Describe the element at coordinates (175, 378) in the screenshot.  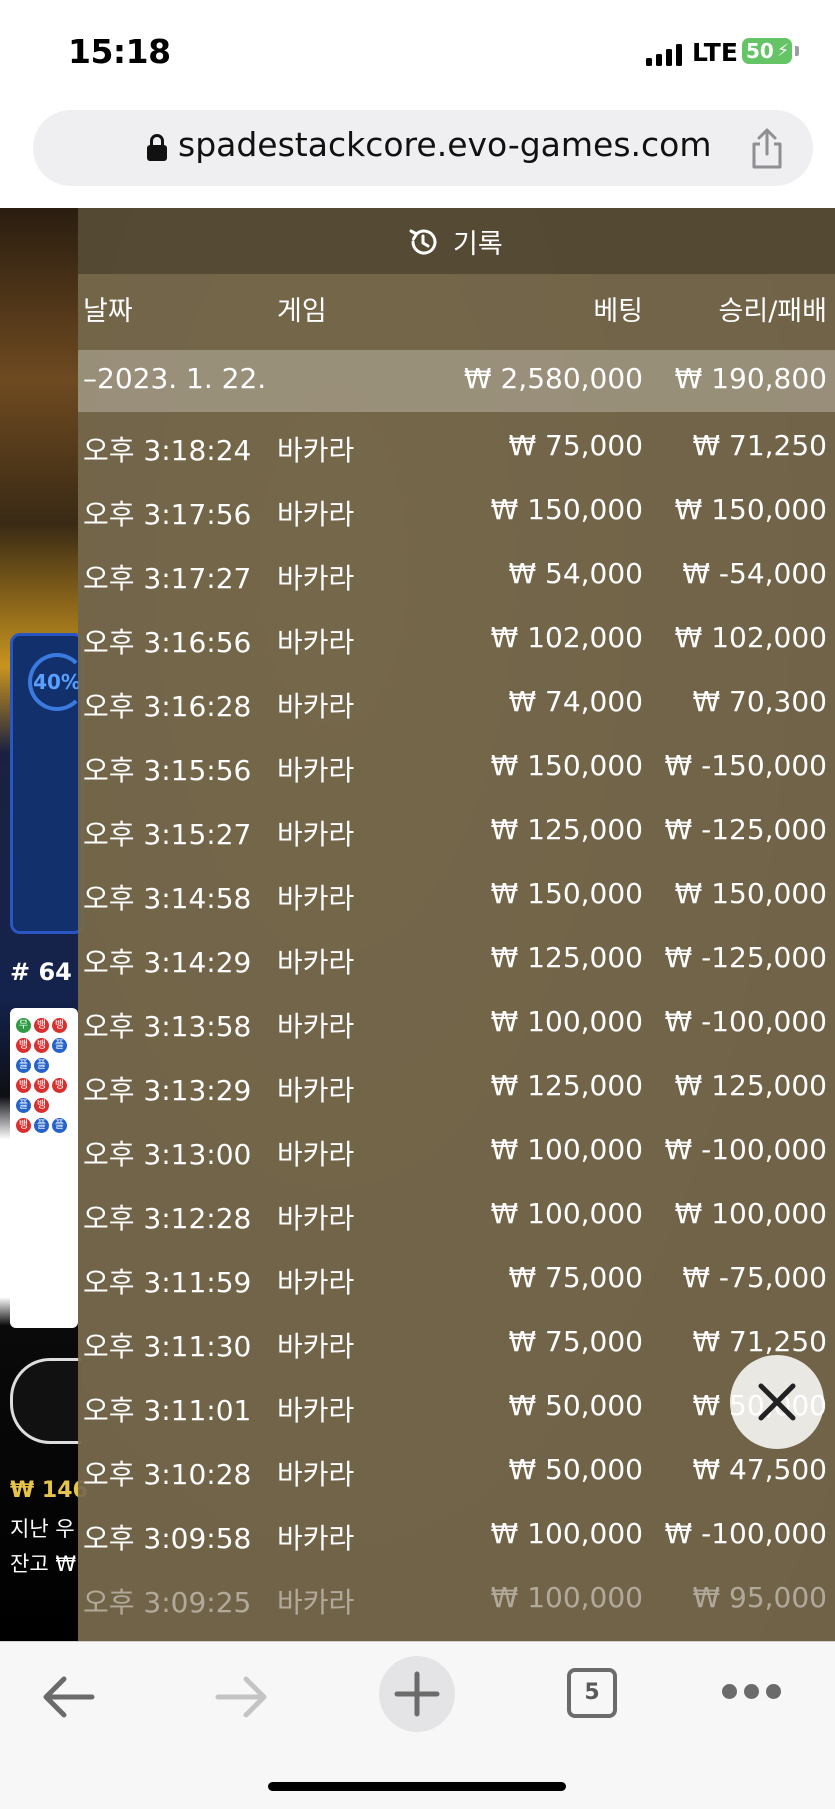
I see `summary-date: –2023. 1. 22.` at that location.